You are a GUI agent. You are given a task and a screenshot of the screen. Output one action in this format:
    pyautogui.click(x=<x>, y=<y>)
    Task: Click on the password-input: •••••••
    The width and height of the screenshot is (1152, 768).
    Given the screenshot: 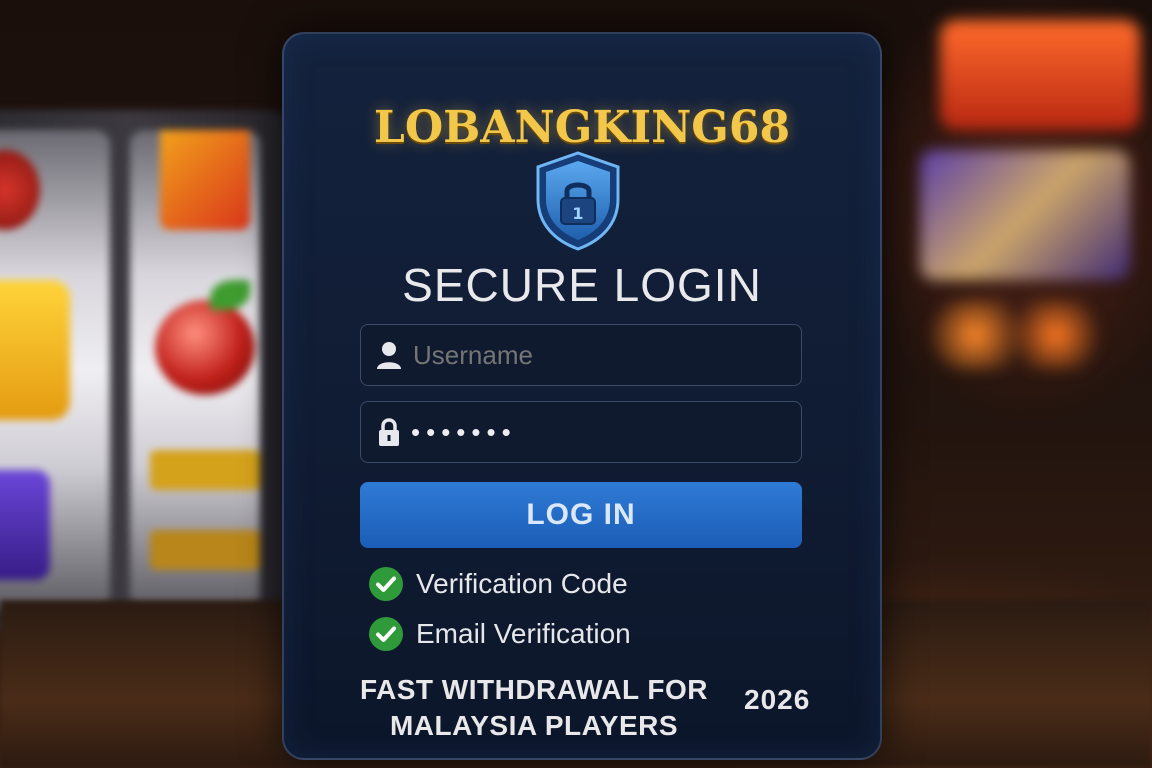 What is the action you would take?
    pyautogui.click(x=591, y=432)
    